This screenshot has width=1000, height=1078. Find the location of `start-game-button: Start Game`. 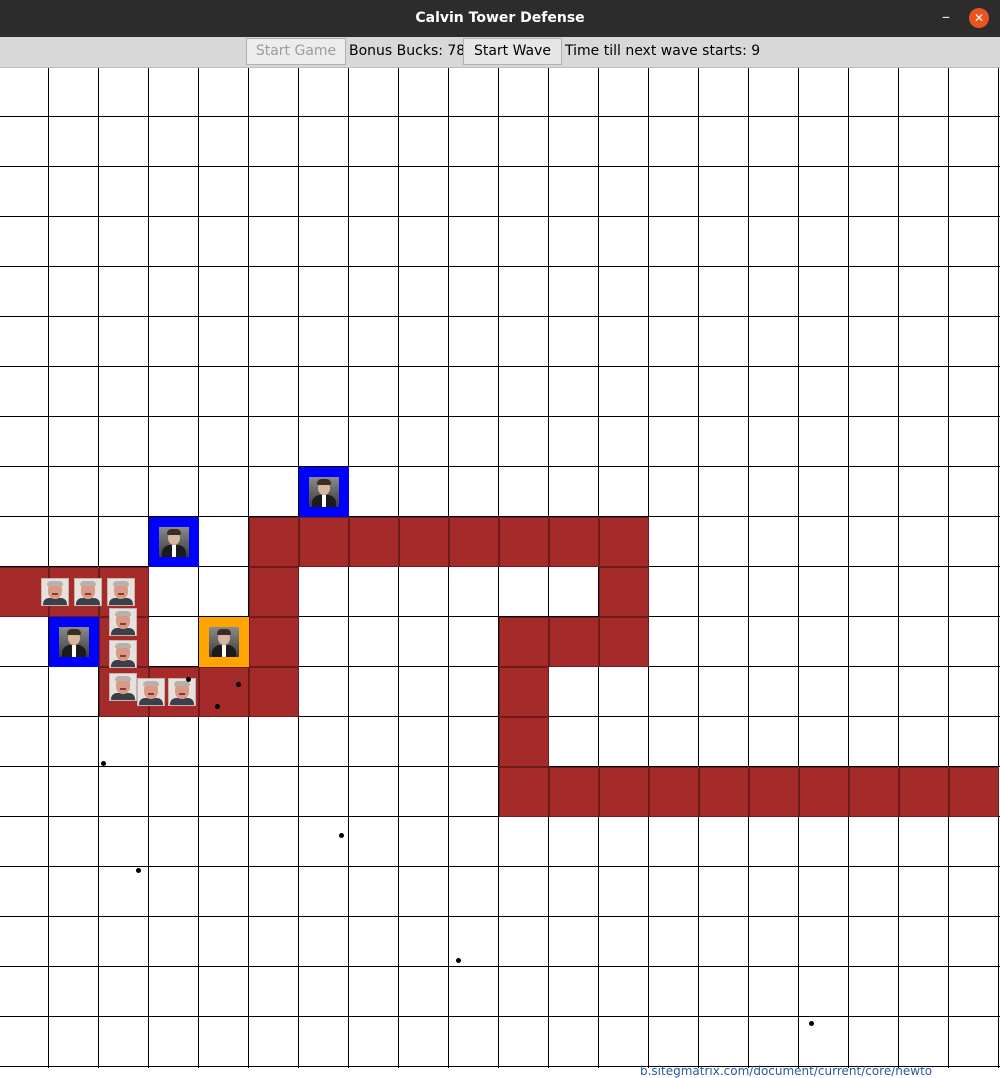

start-game-button: Start Game is located at coordinates (296, 51).